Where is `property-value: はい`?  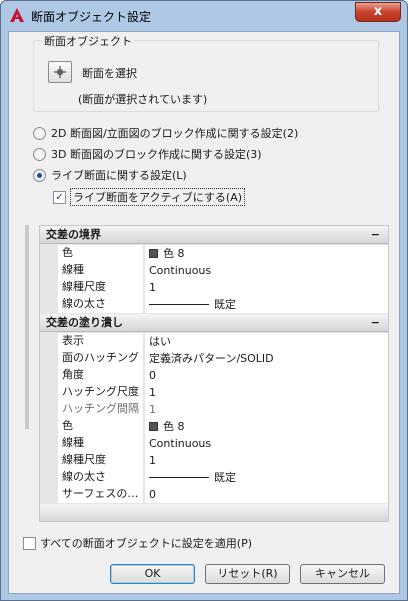
property-value: はい is located at coordinates (266, 341).